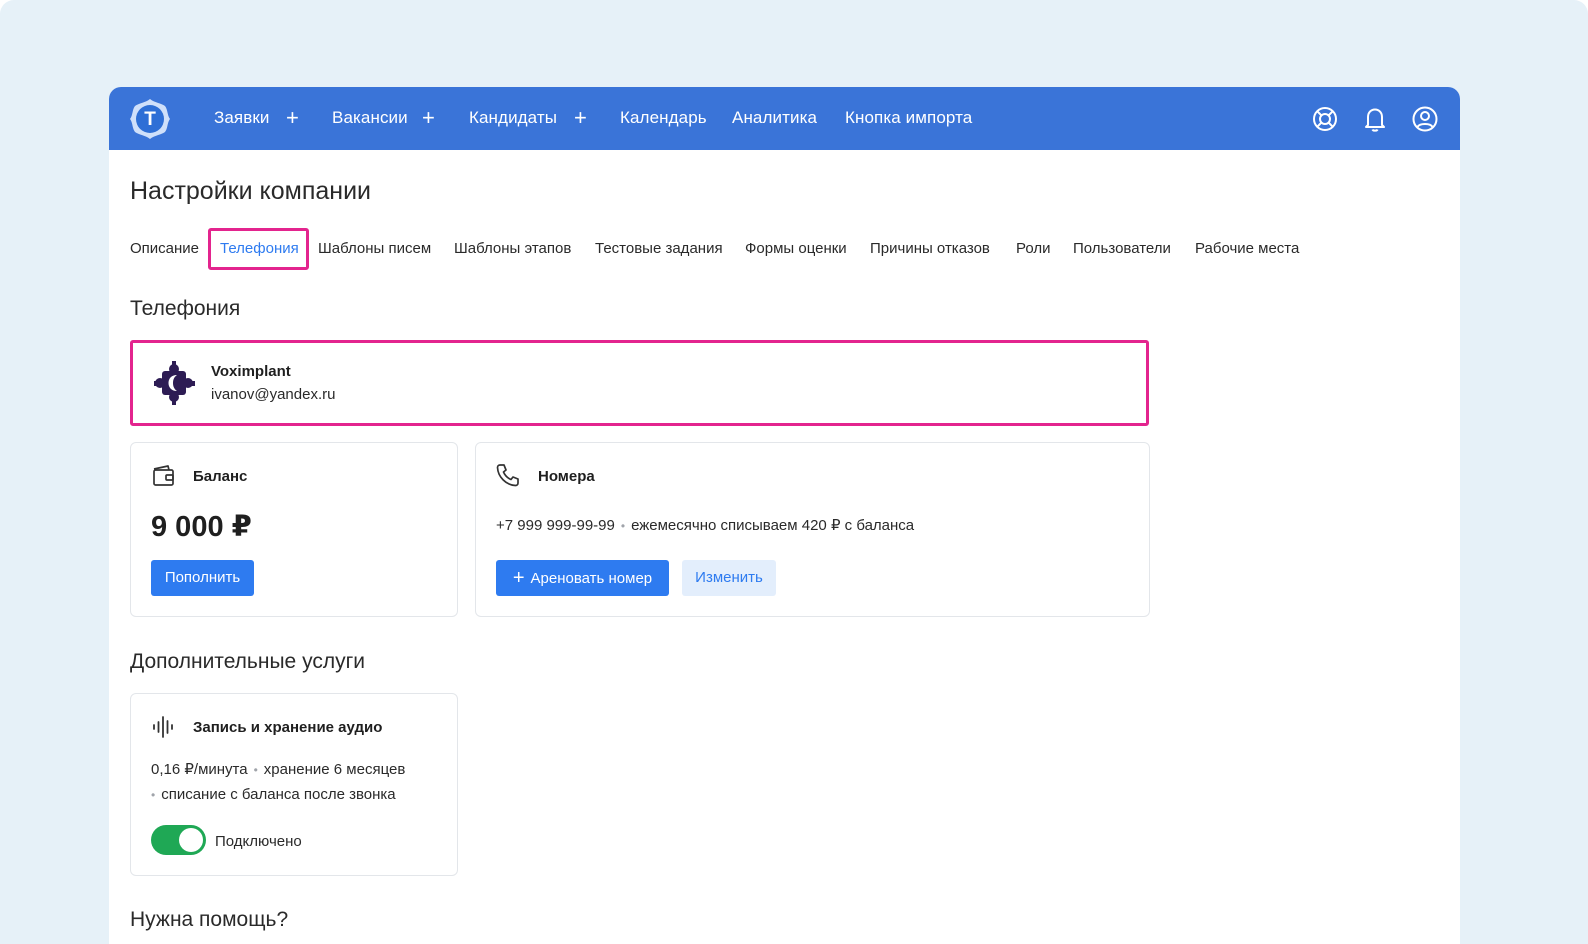  I want to click on tab-roles: Роли, so click(1033, 248).